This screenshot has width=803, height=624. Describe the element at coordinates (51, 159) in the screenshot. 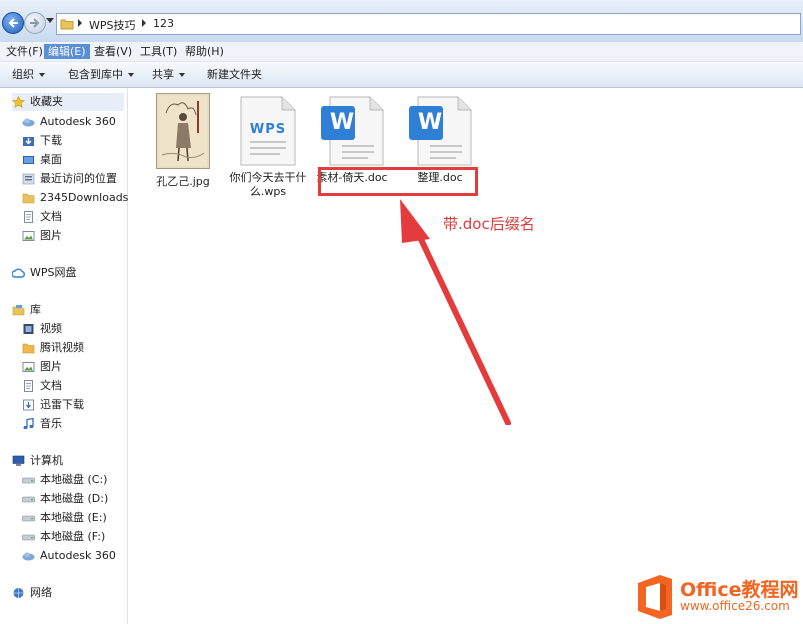

I see `sidebar-item-label: 桌面` at that location.